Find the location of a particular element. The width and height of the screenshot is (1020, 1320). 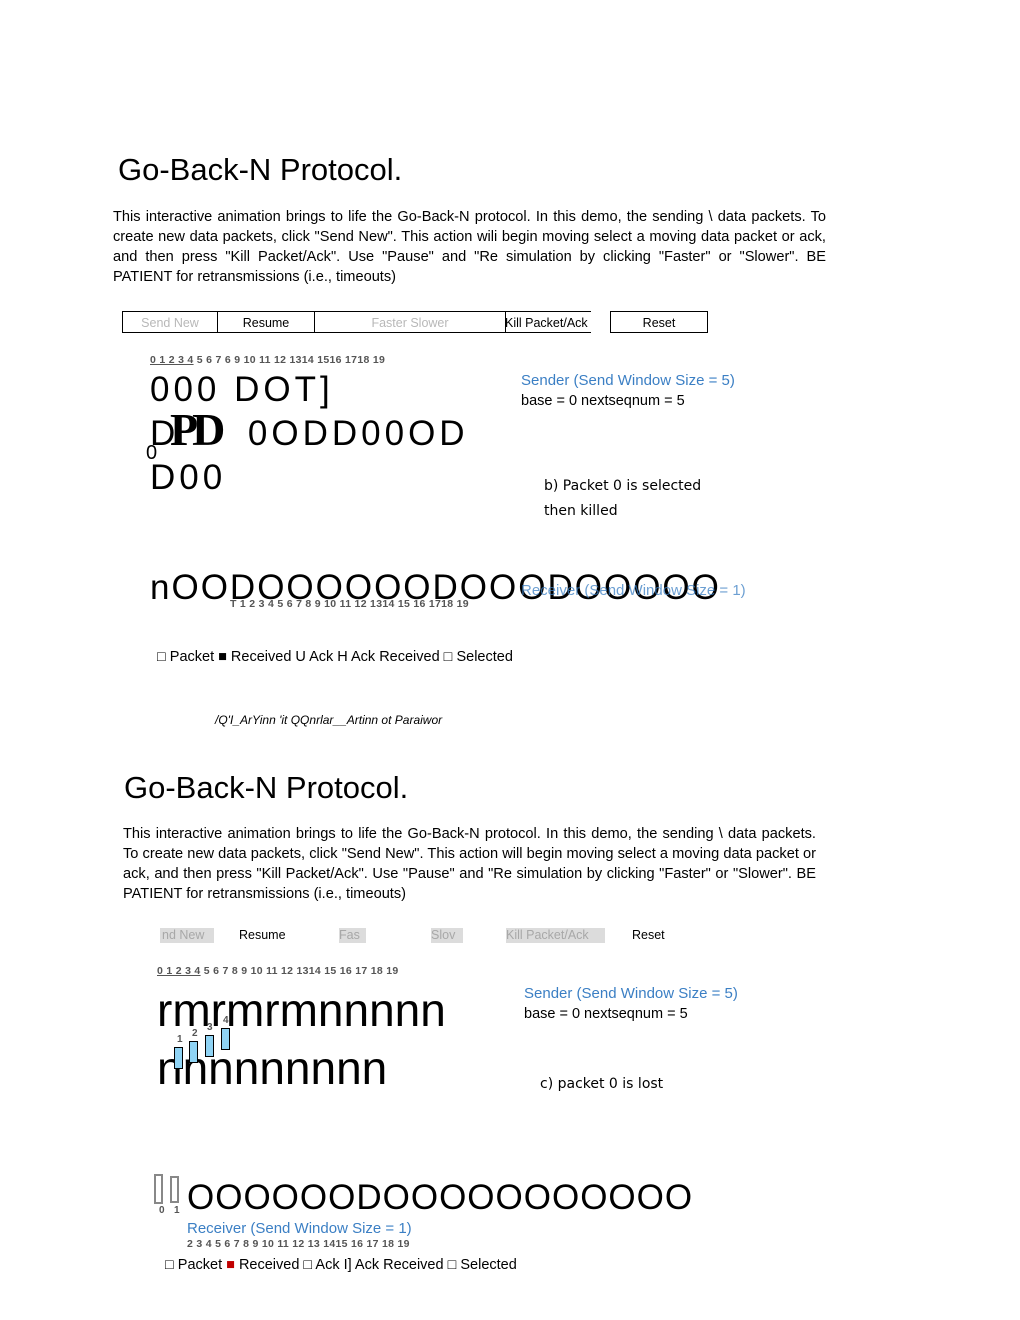

selected-packet-overlay: PD is located at coordinates (197, 430).